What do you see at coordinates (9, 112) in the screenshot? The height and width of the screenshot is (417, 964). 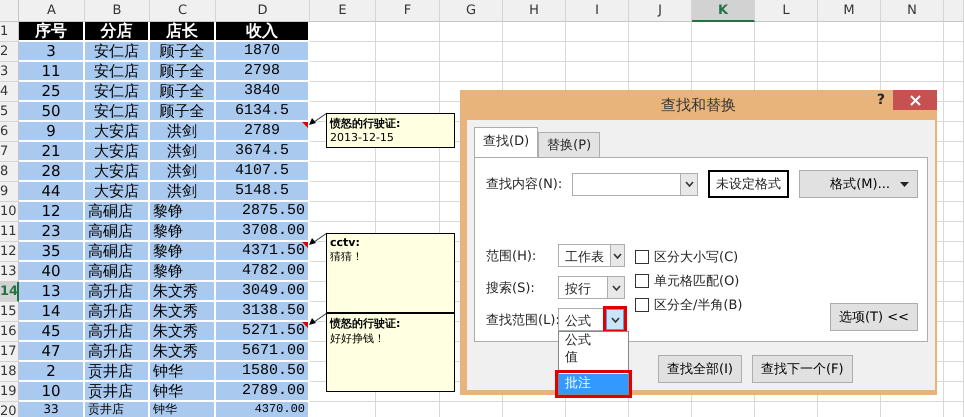 I see `row-header: 5` at bounding box center [9, 112].